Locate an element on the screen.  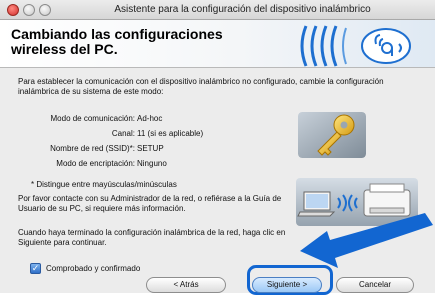
setting-label: Canal: is located at coordinates (123, 133).